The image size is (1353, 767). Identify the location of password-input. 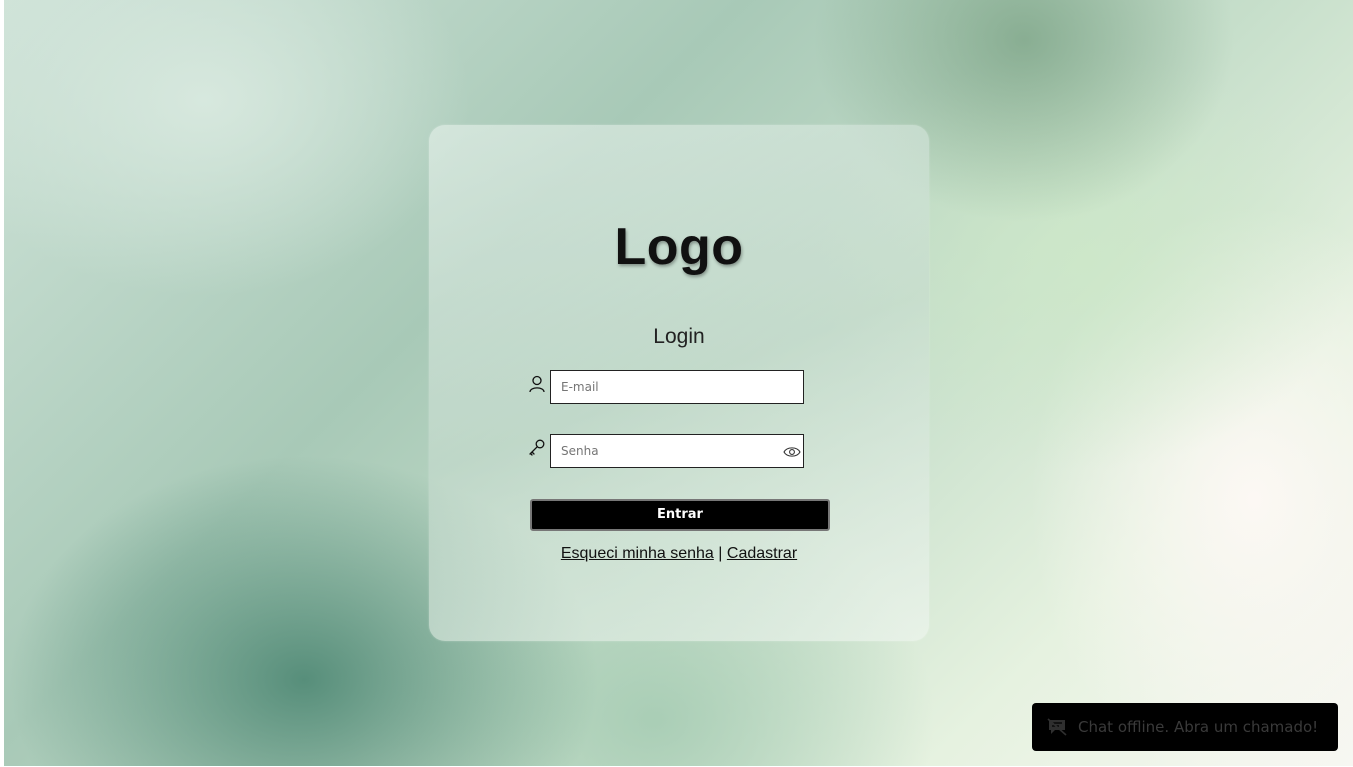
(677, 451).